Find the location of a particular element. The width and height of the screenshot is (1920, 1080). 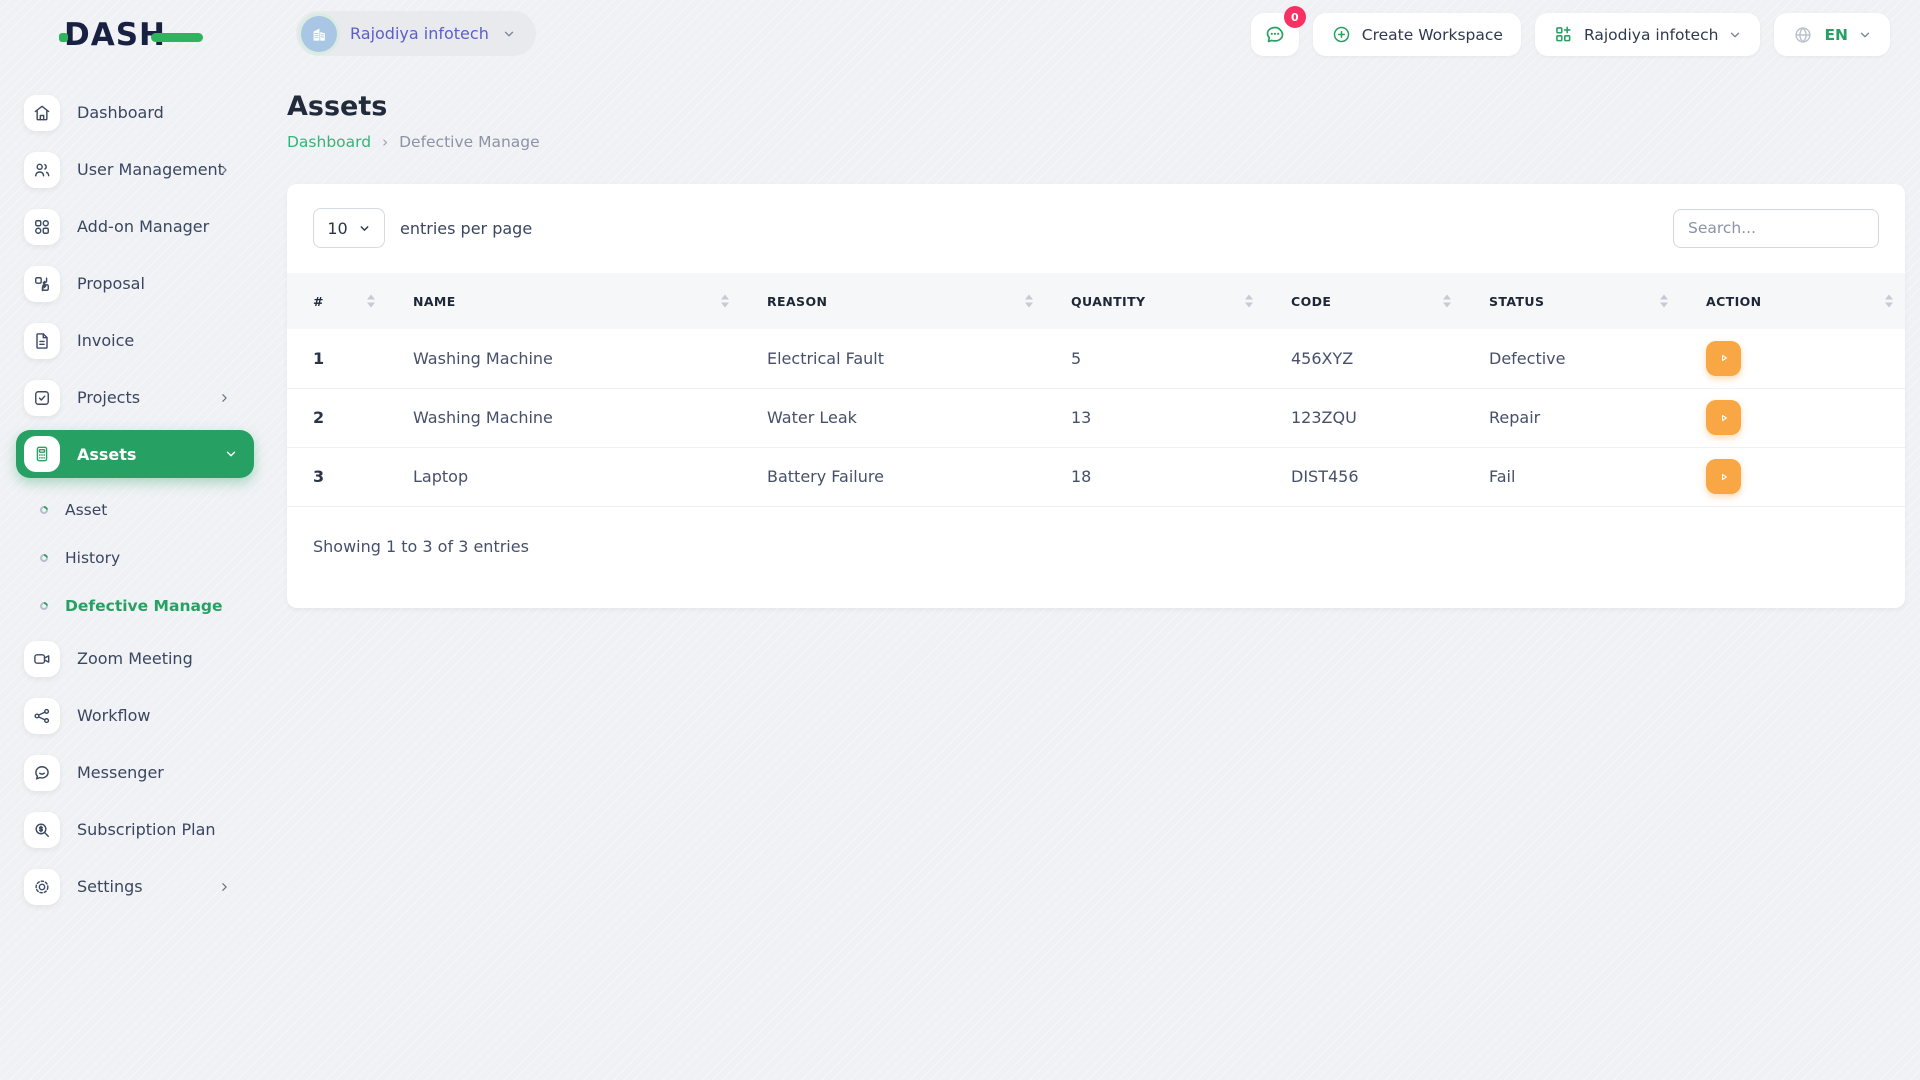

sidebar-item-settings: Settings is located at coordinates (131, 886).